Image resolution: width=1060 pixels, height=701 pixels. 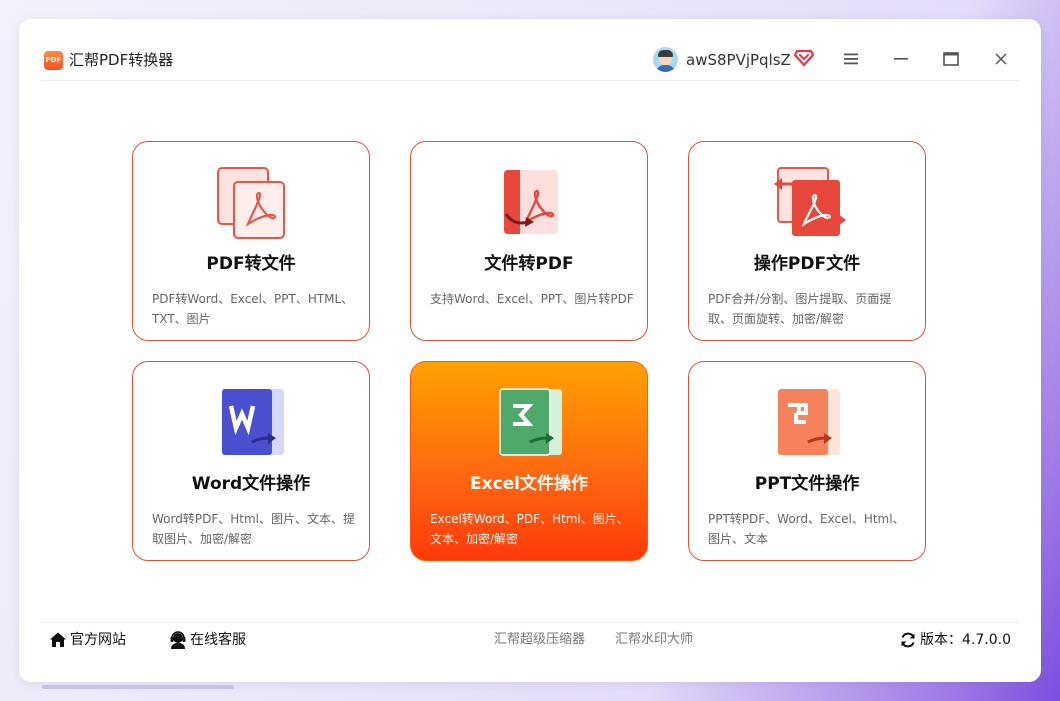 I want to click on app-logo-icon: PDF, so click(x=53, y=60).